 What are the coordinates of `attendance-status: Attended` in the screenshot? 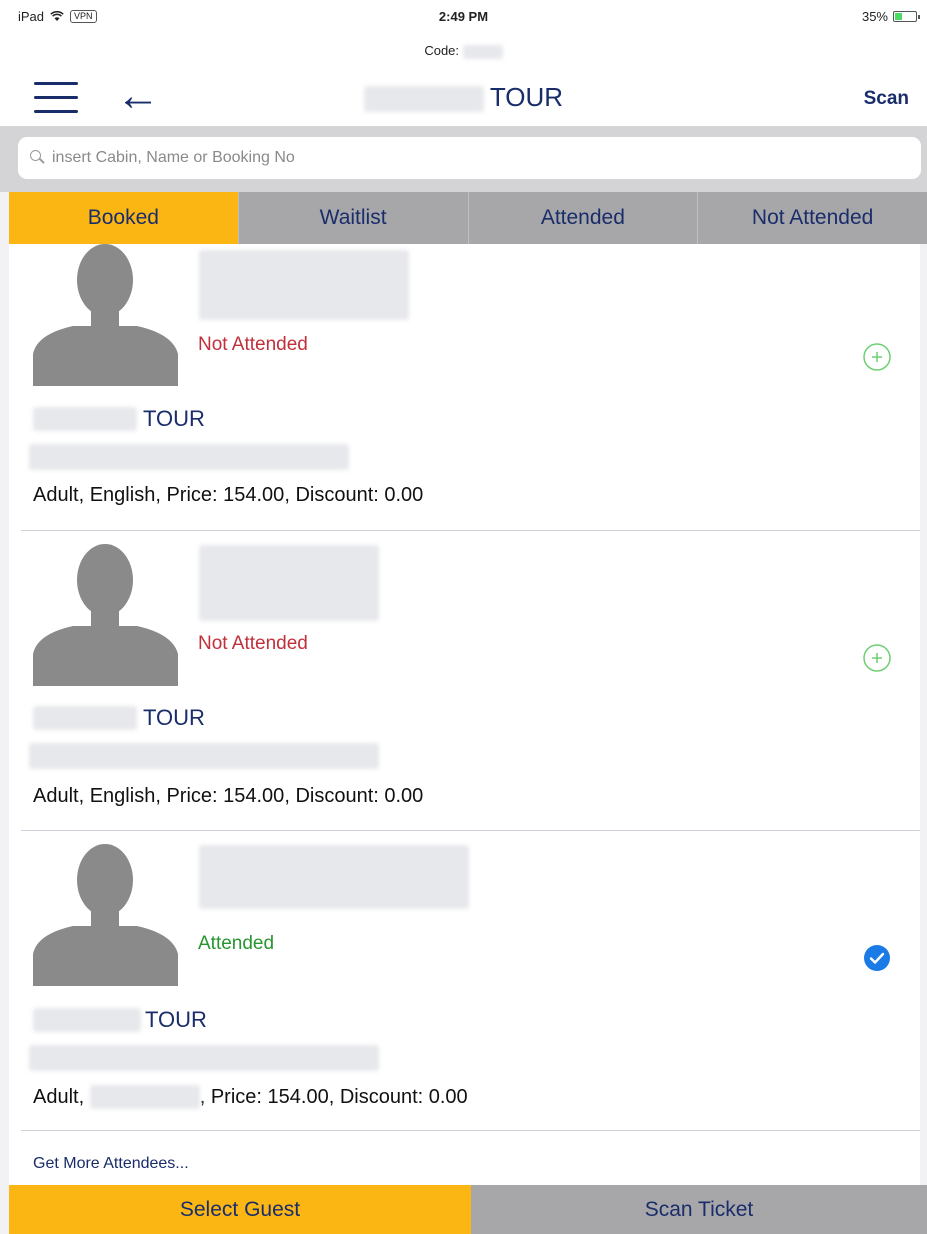 It's located at (236, 943).